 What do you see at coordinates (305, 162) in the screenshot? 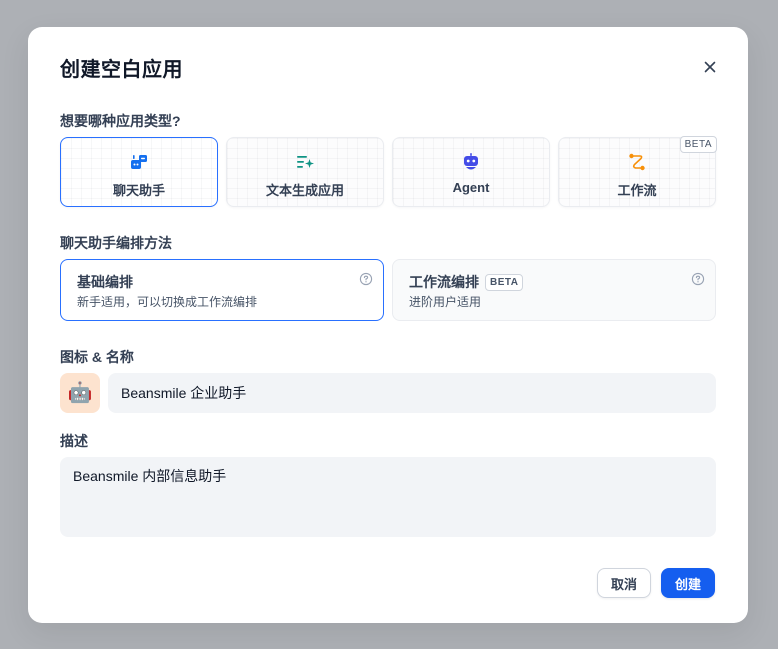
I see `text-generation-icon` at bounding box center [305, 162].